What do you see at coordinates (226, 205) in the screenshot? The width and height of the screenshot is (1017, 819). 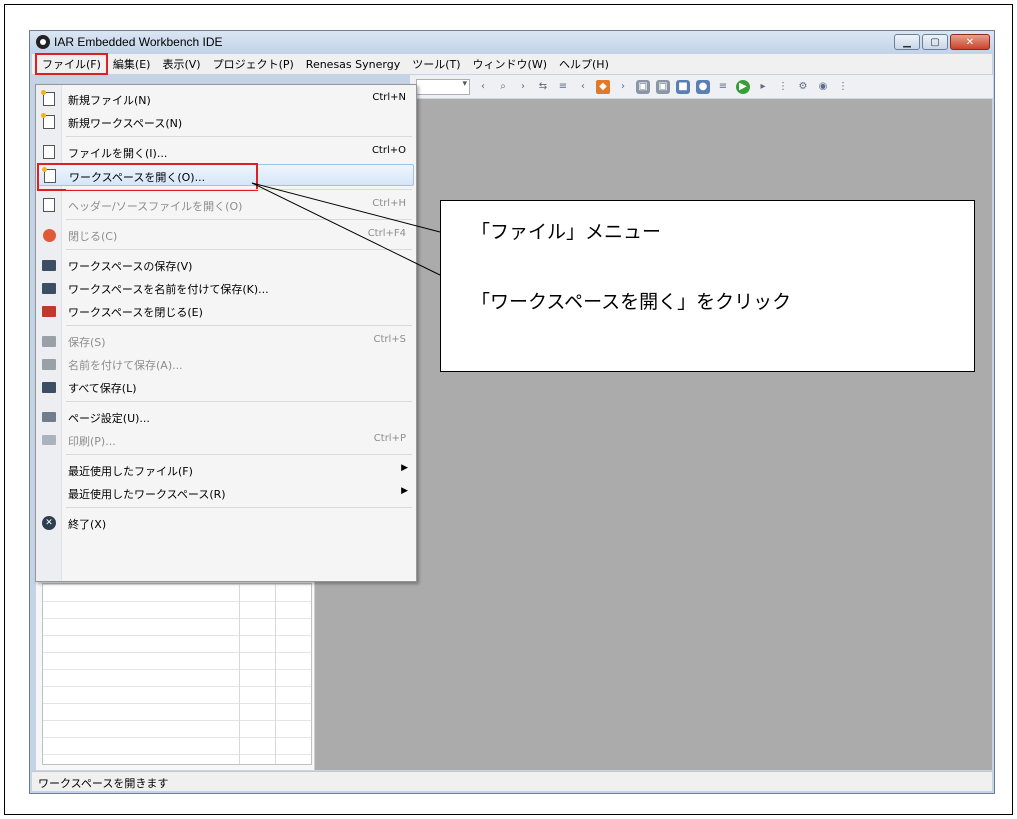 I see `menu-item-open-header-source: ヘッダー/ソースファイルを開く(O) Ctrl+H` at bounding box center [226, 205].